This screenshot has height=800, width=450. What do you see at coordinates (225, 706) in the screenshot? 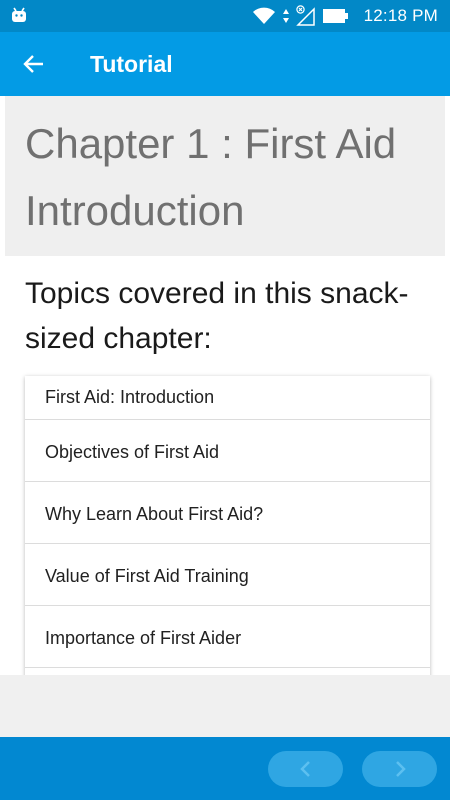
I see `content-footer-area` at bounding box center [225, 706].